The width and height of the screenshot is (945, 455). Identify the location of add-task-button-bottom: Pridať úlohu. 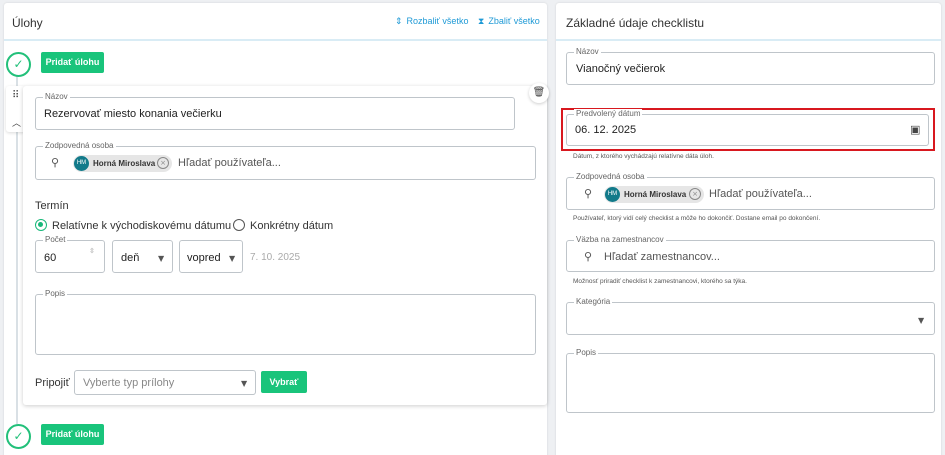
(72, 434).